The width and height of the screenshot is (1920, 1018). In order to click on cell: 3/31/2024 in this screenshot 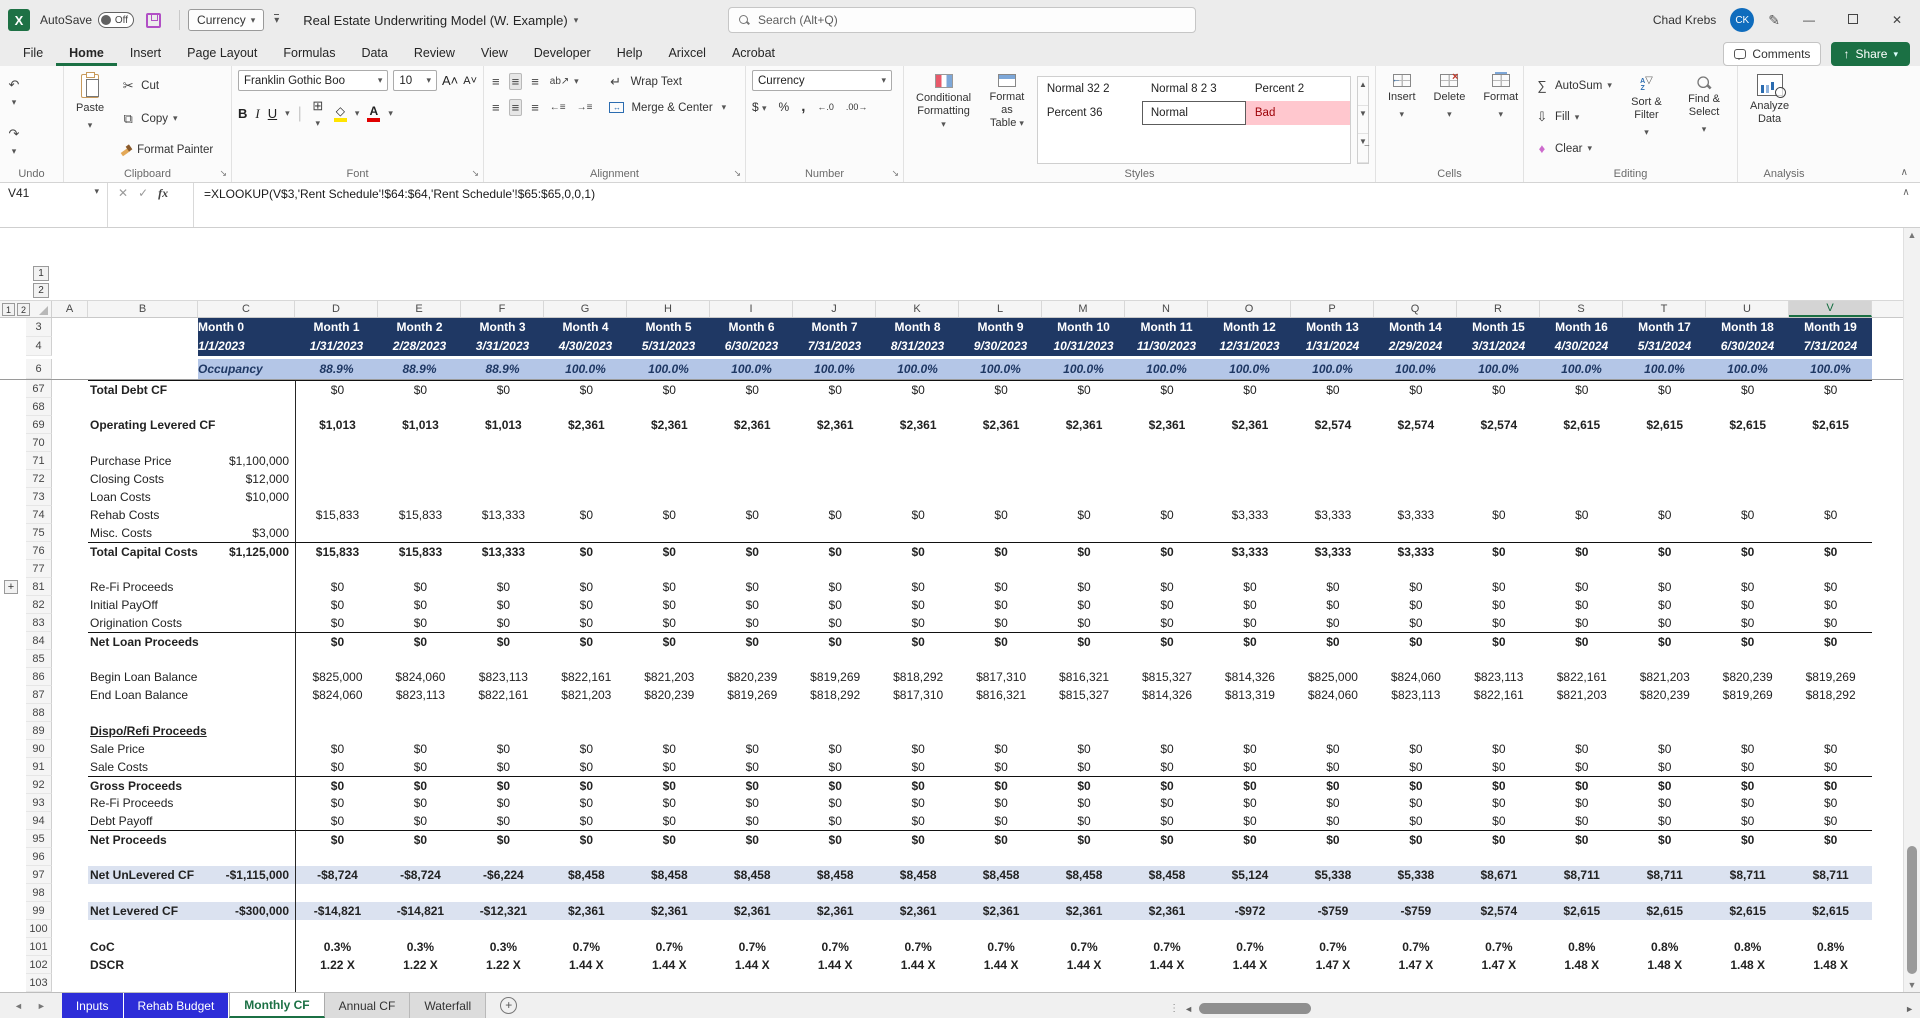, I will do `click(1498, 346)`.